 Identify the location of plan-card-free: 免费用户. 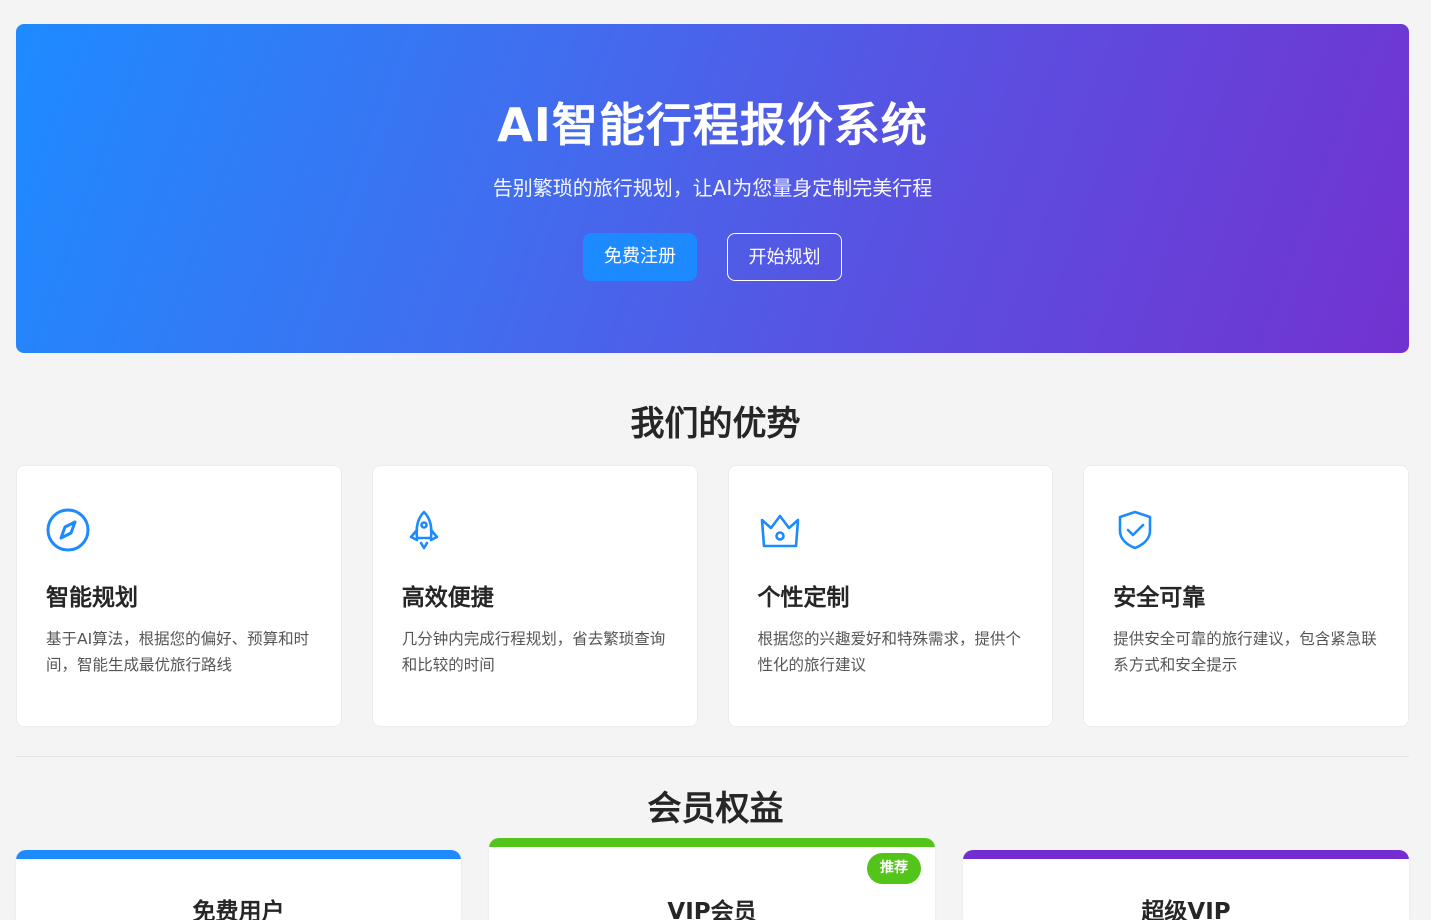
(238, 885).